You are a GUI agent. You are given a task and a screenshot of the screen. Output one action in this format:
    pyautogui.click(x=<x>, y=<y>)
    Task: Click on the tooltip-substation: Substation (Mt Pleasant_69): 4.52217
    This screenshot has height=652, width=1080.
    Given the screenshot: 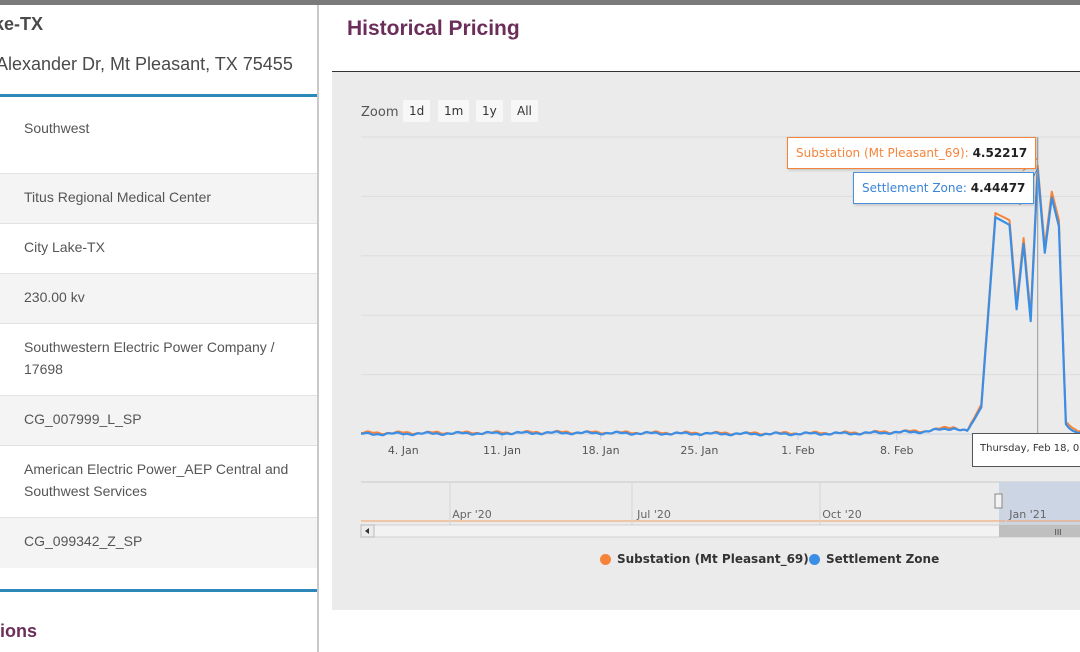 What is the action you would take?
    pyautogui.click(x=912, y=153)
    